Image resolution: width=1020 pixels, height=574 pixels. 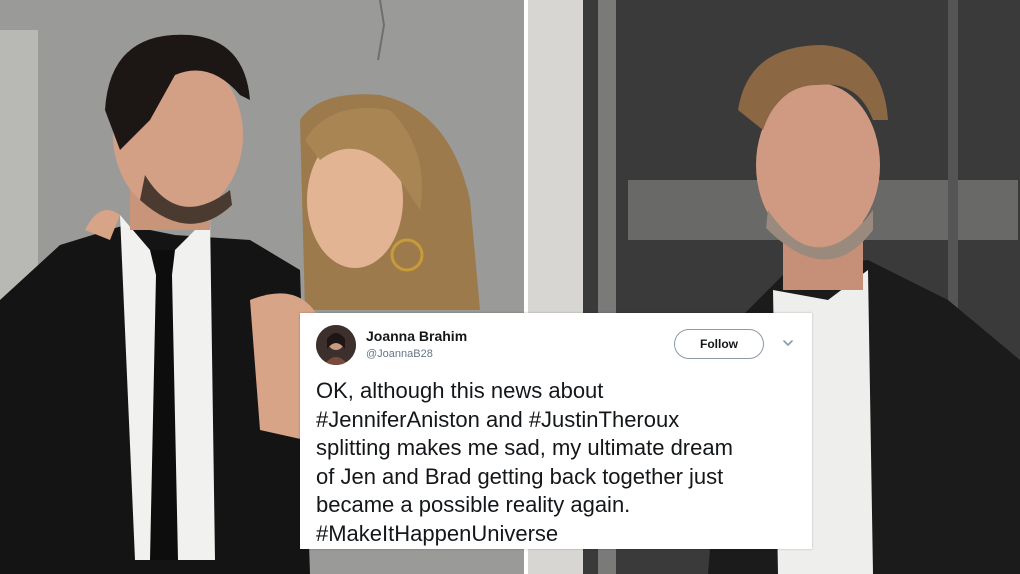 I want to click on user-avatar, so click(x=336, y=345).